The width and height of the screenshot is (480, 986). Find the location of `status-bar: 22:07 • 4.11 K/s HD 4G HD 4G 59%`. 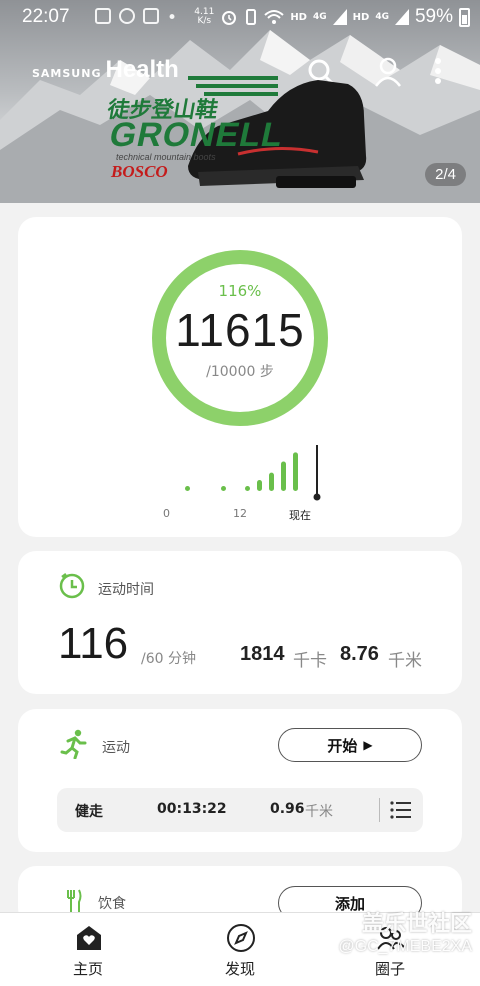

status-bar: 22:07 • 4.11 K/s HD 4G HD 4G 59% is located at coordinates (240, 17).